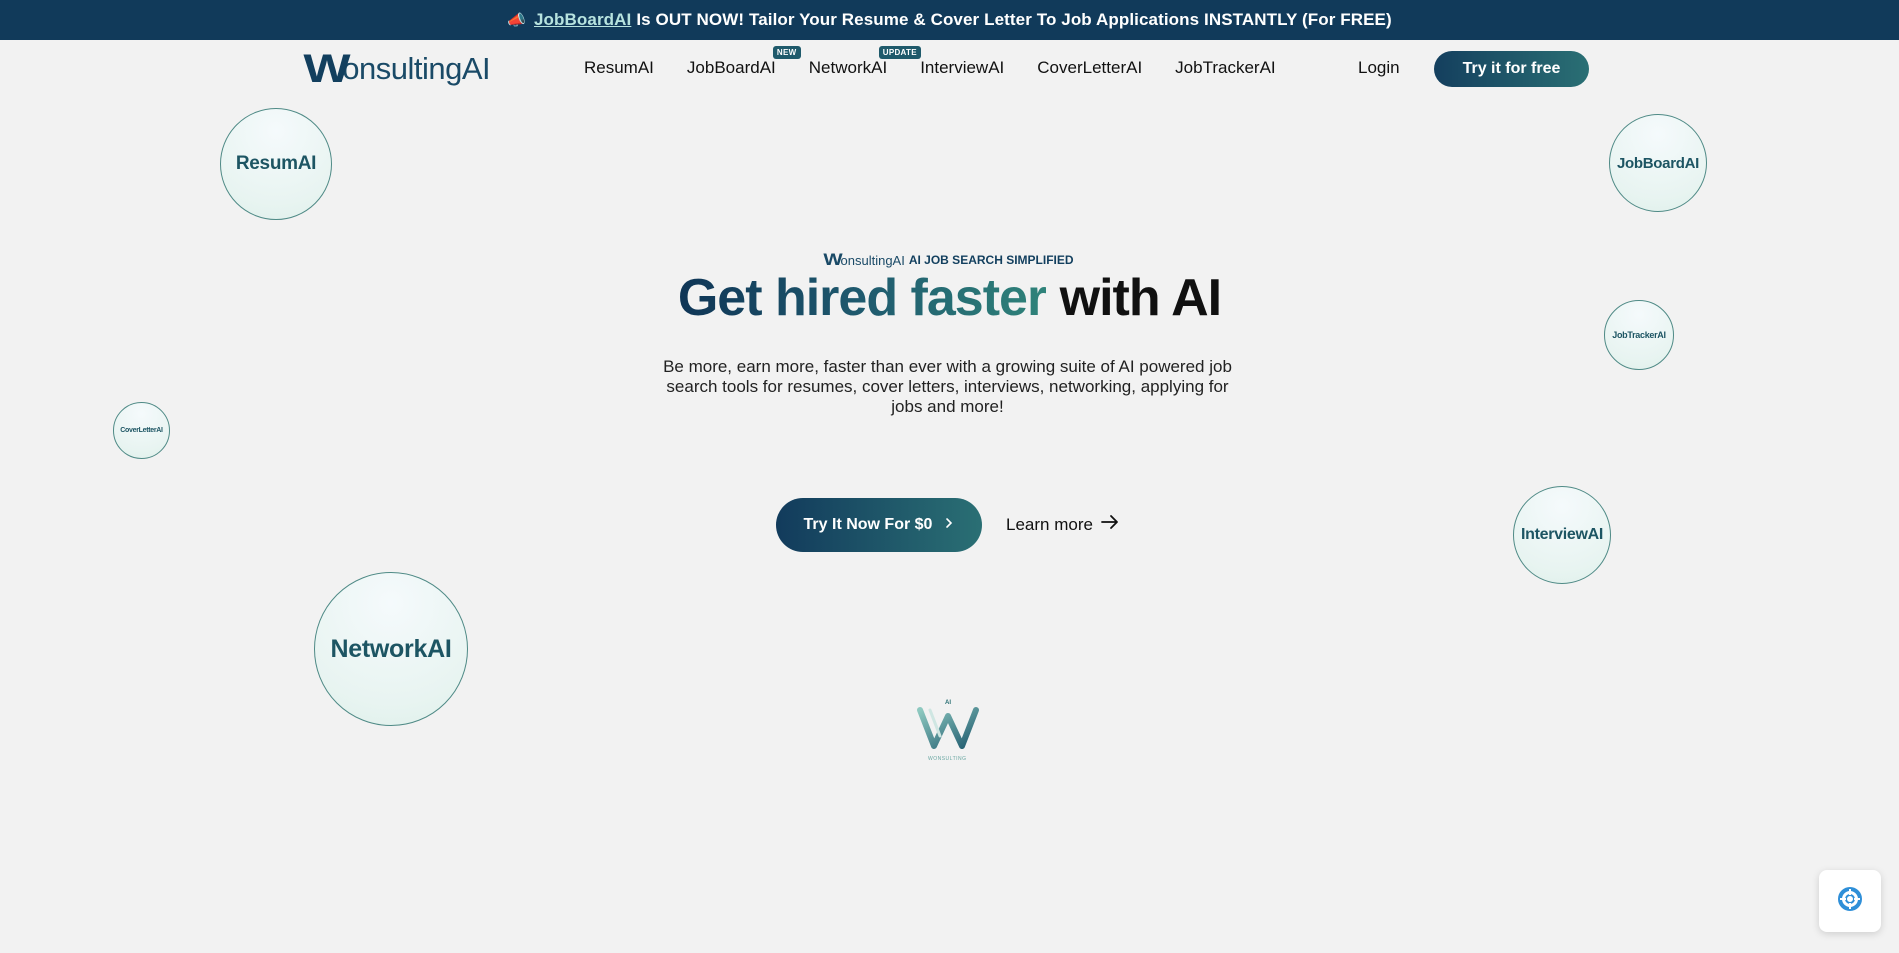 This screenshot has height=953, width=1899. What do you see at coordinates (141, 430) in the screenshot?
I see `bubble-coverletterai: CoverLetterAI` at bounding box center [141, 430].